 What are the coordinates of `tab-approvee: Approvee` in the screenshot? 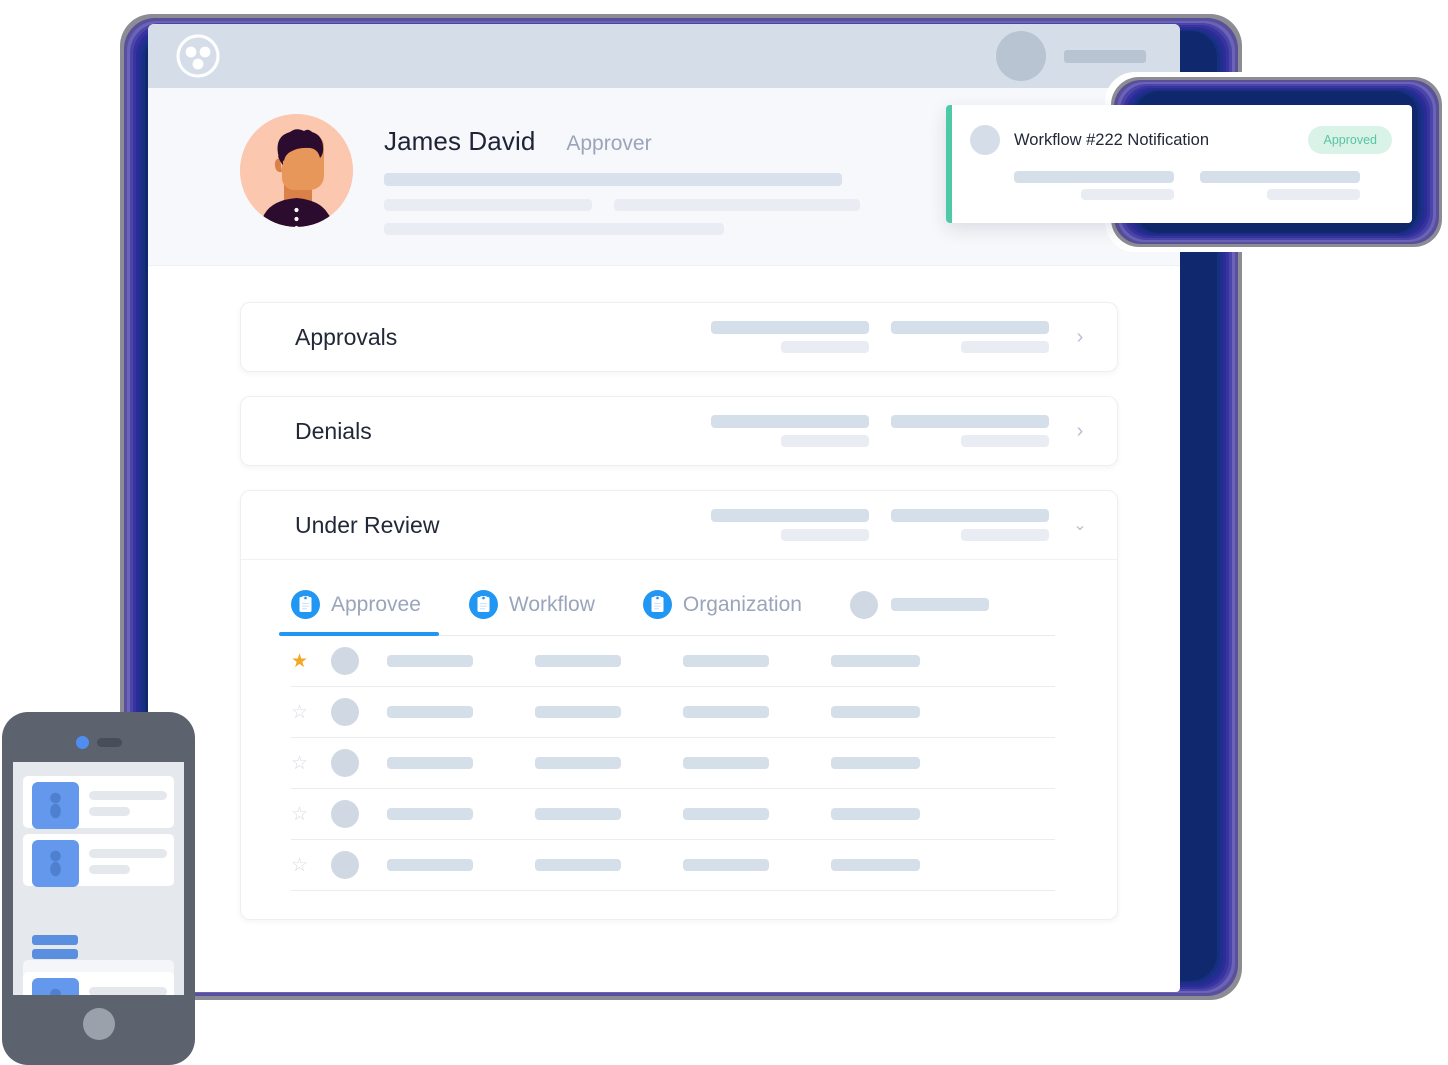 It's located at (363, 613).